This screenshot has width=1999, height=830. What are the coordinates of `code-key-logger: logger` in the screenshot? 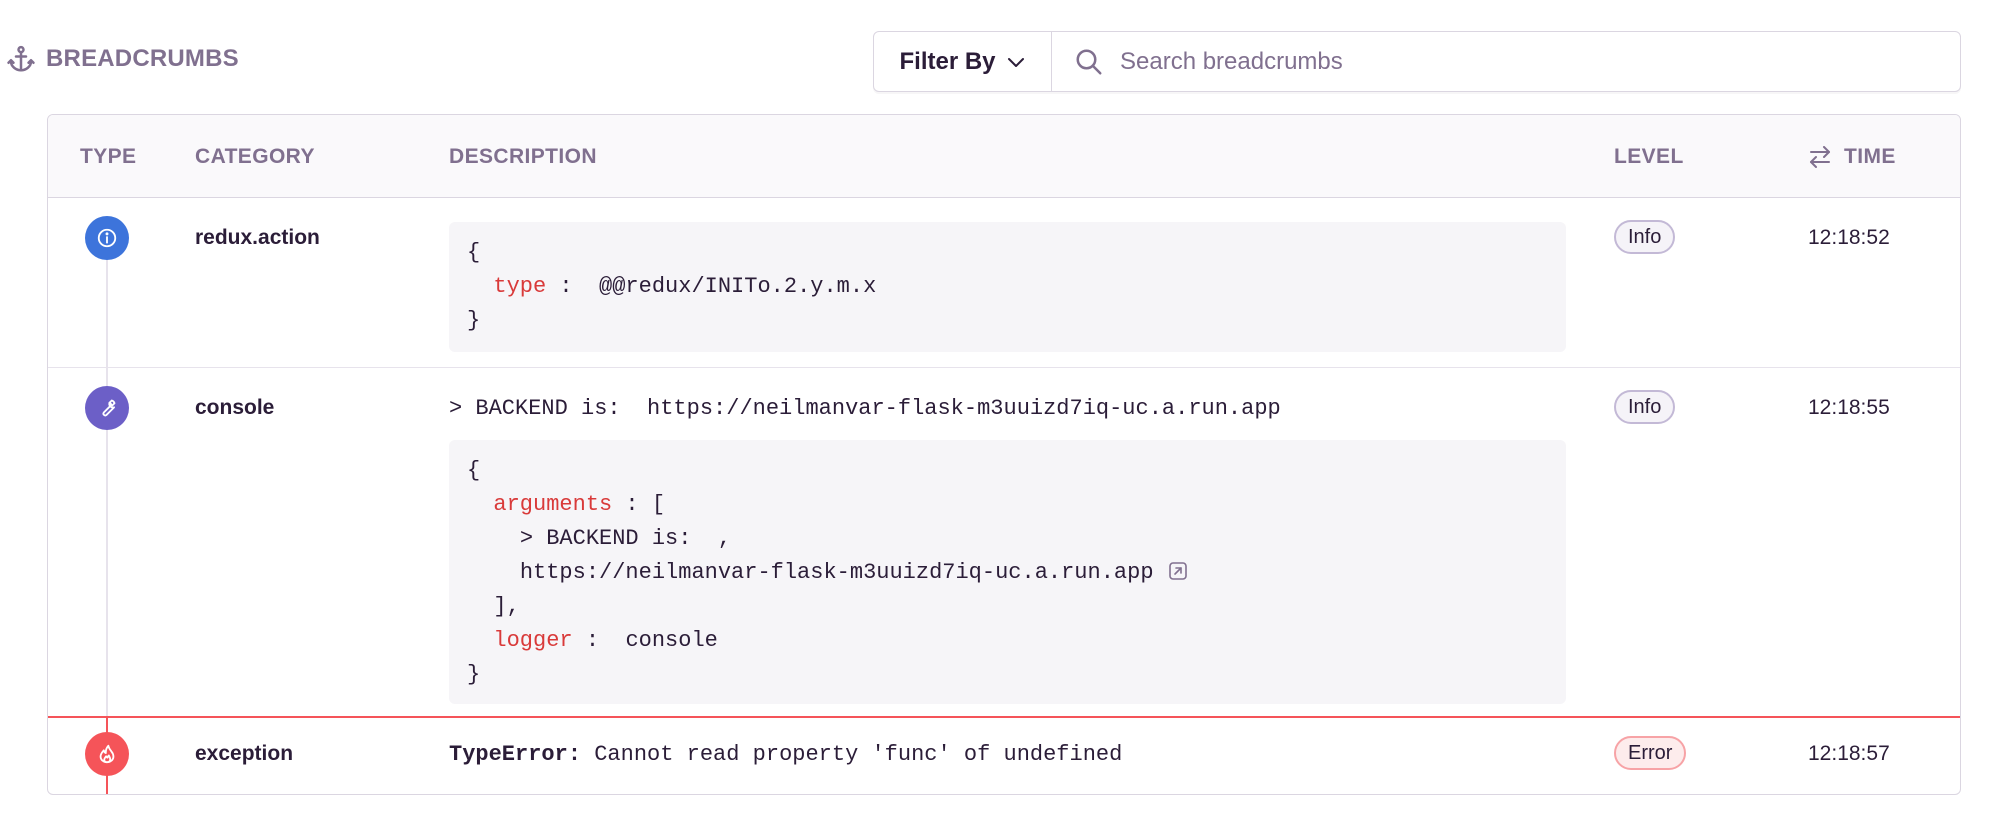 It's located at (533, 640).